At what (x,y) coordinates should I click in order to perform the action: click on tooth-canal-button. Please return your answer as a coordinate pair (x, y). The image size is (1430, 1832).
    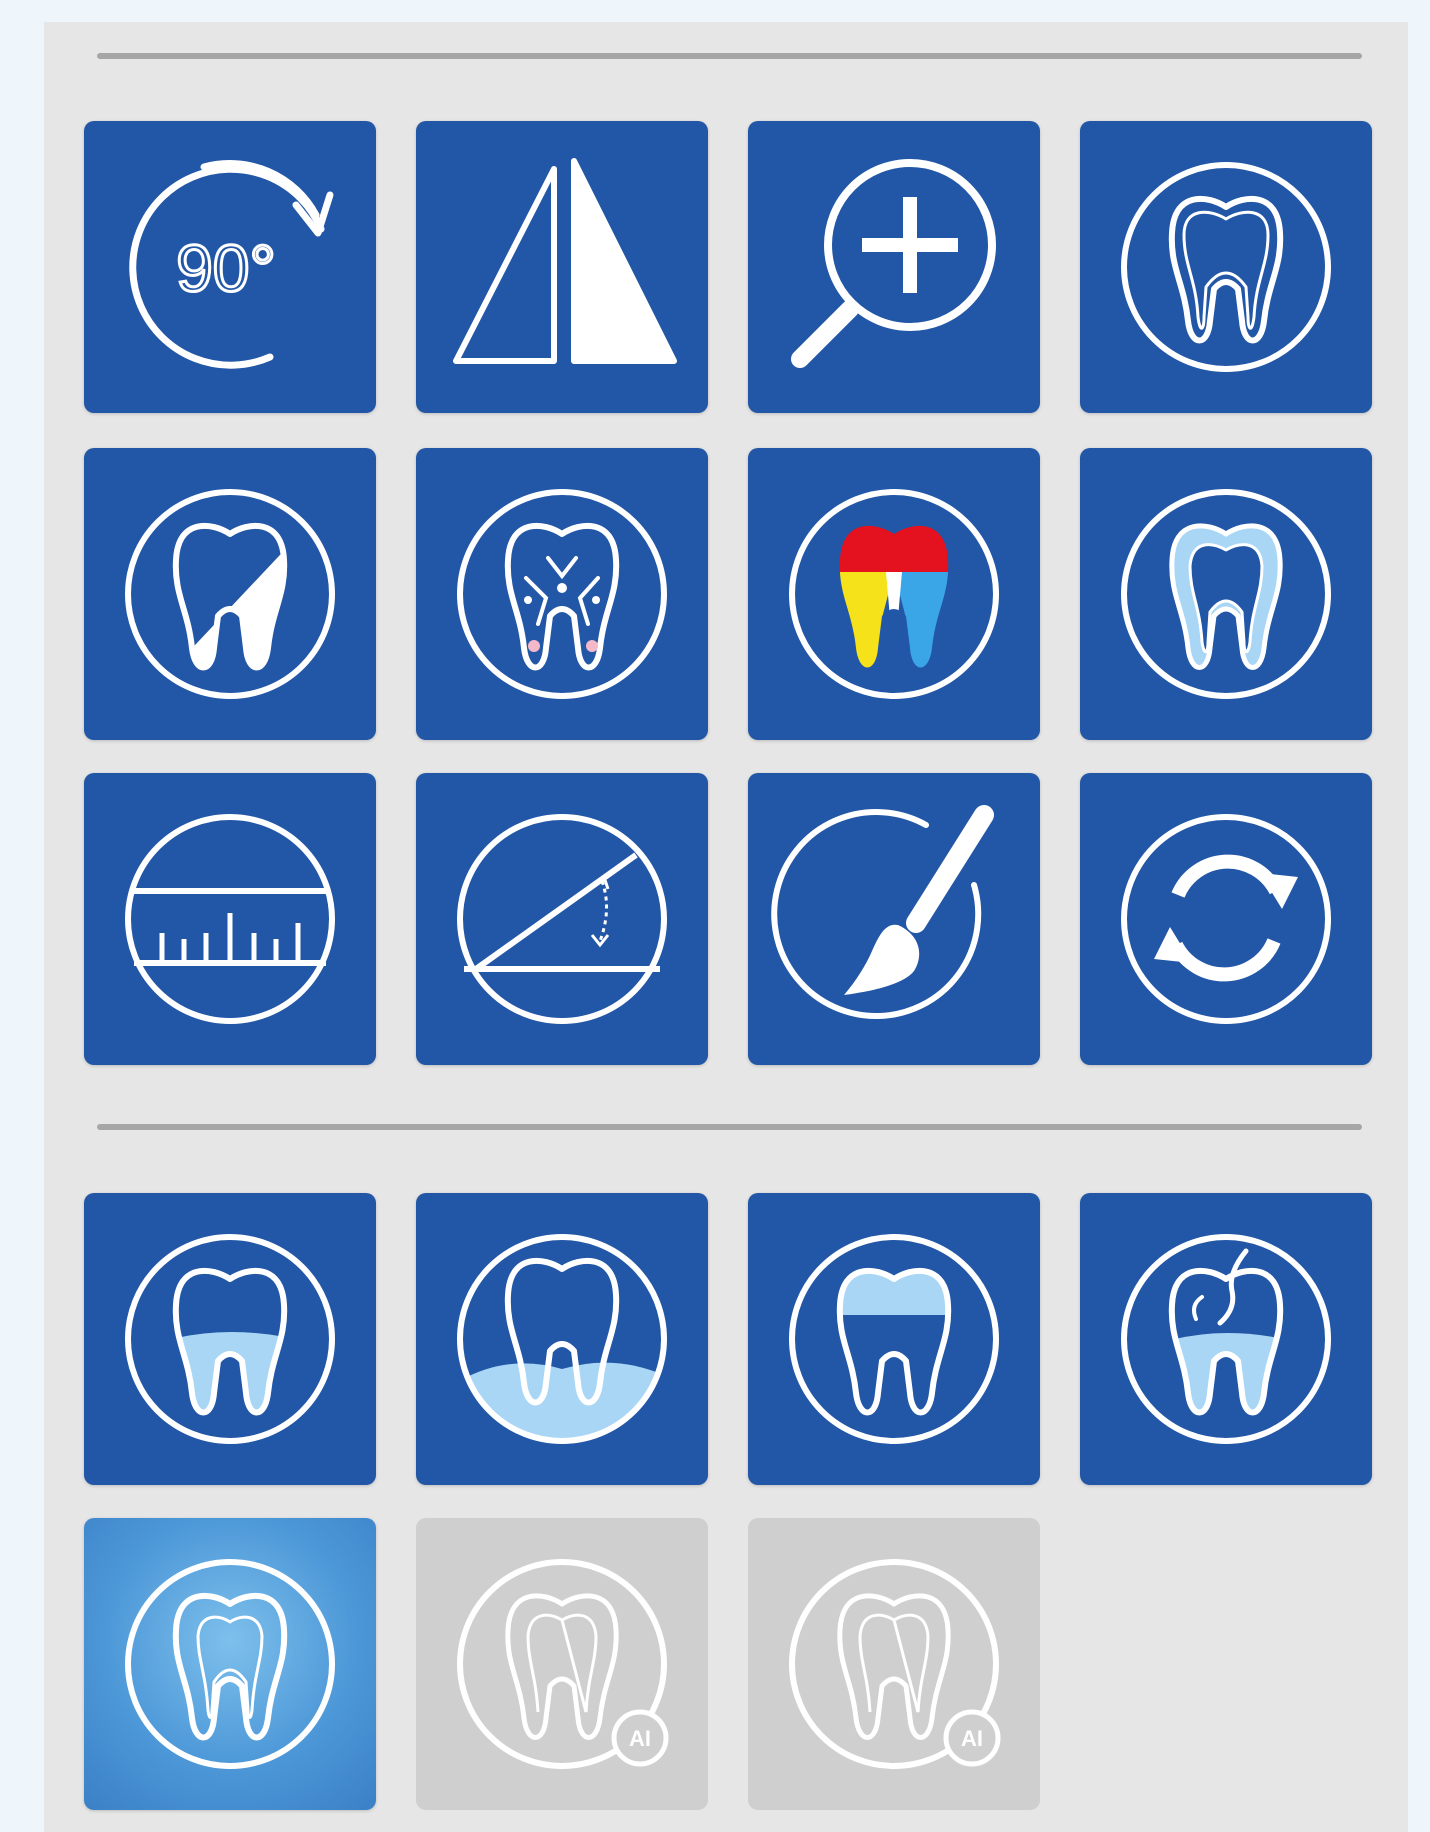
    Looking at the image, I should click on (230, 1664).